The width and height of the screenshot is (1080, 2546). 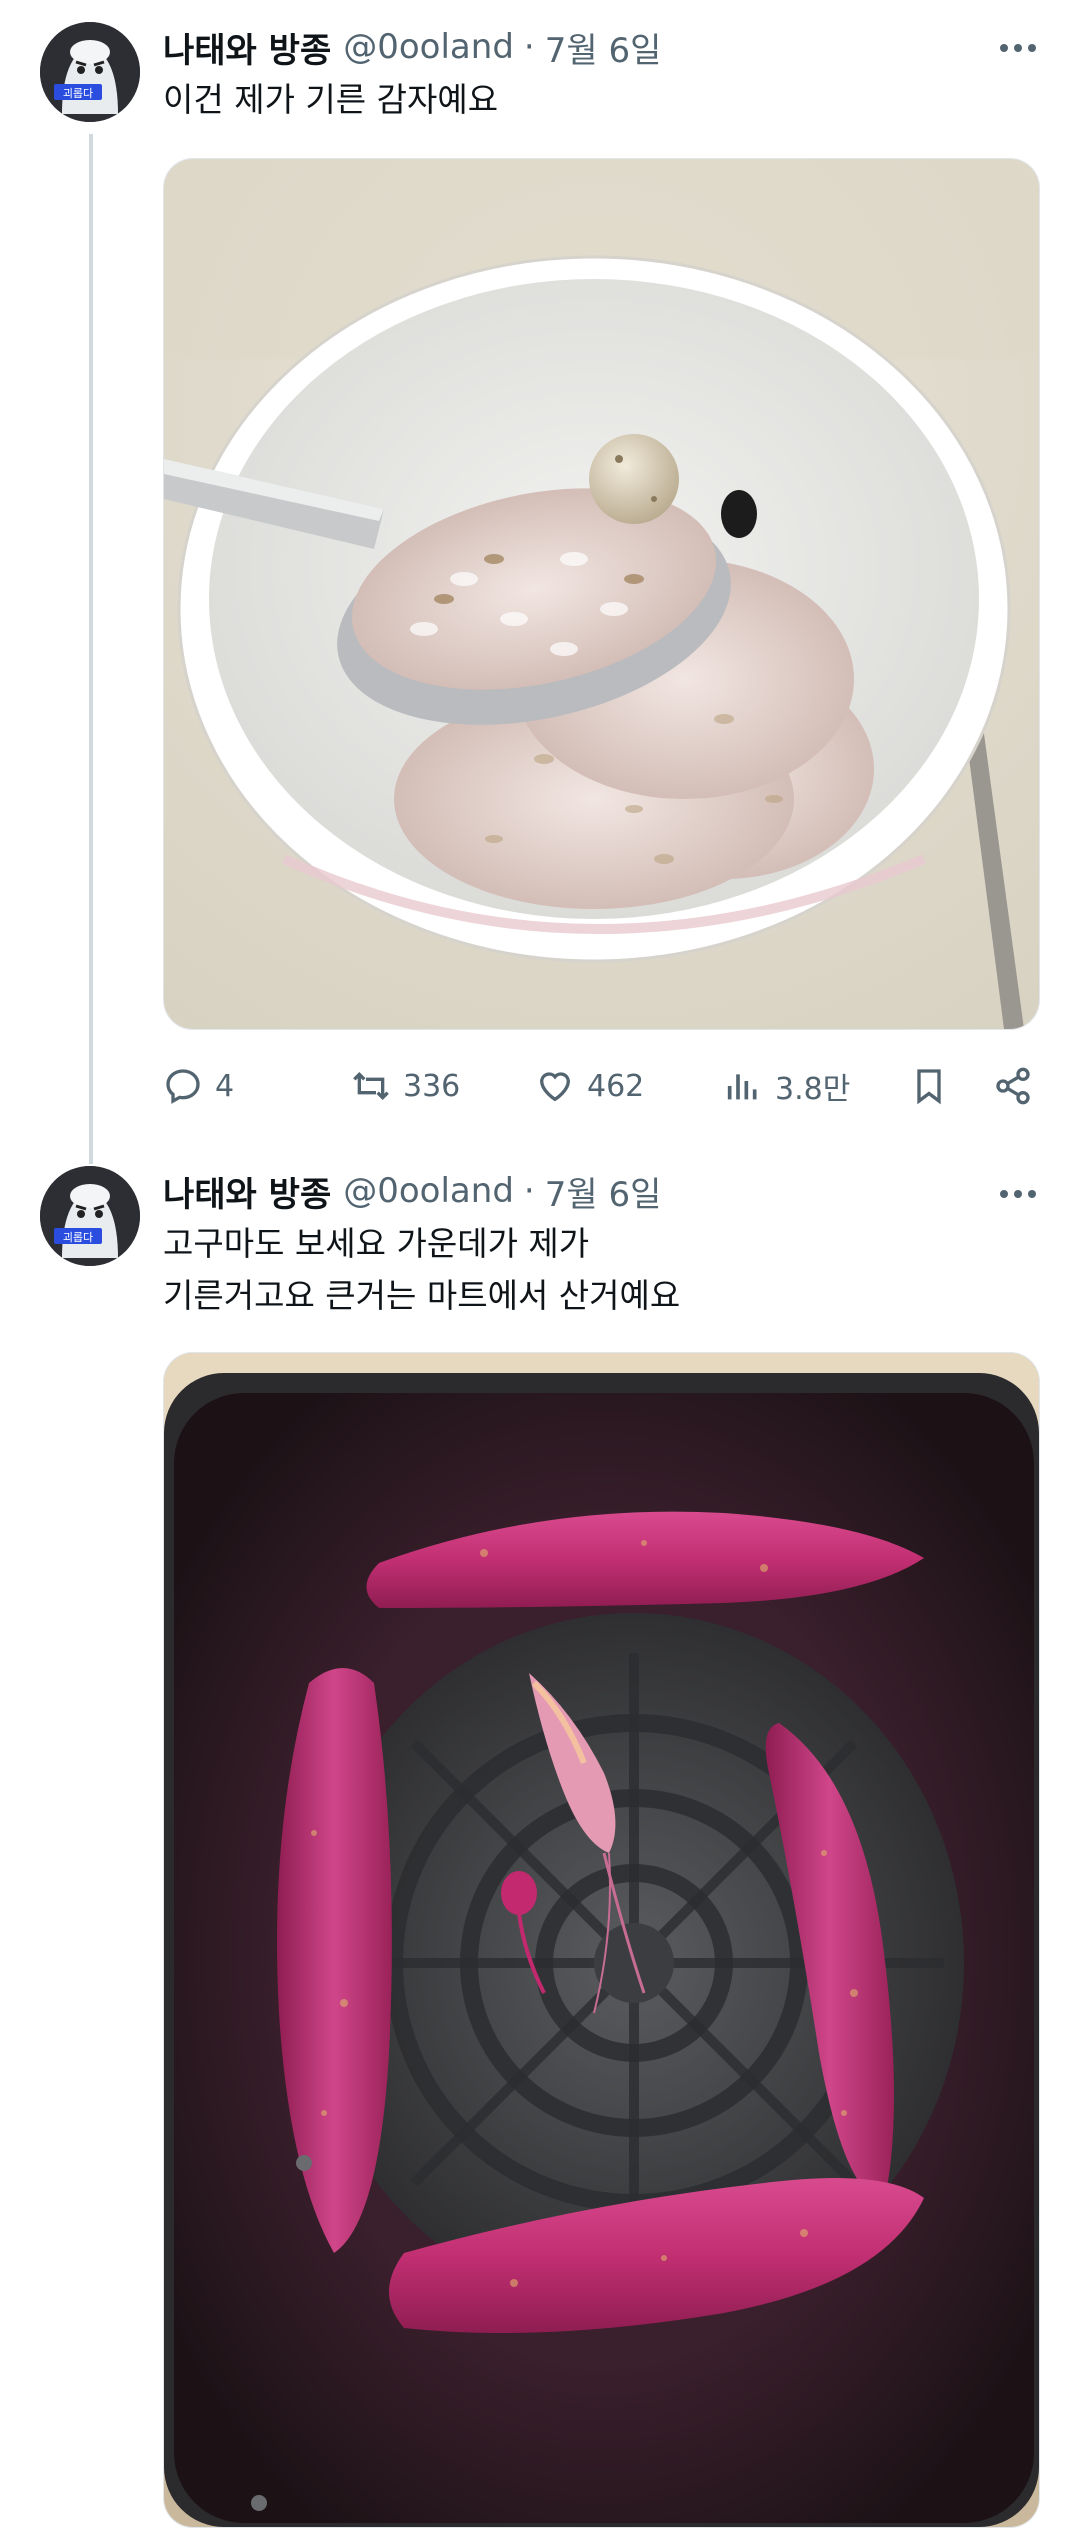 What do you see at coordinates (331, 99) in the screenshot?
I see `tweet-text-line: 이건 제가 기른 감자예요` at bounding box center [331, 99].